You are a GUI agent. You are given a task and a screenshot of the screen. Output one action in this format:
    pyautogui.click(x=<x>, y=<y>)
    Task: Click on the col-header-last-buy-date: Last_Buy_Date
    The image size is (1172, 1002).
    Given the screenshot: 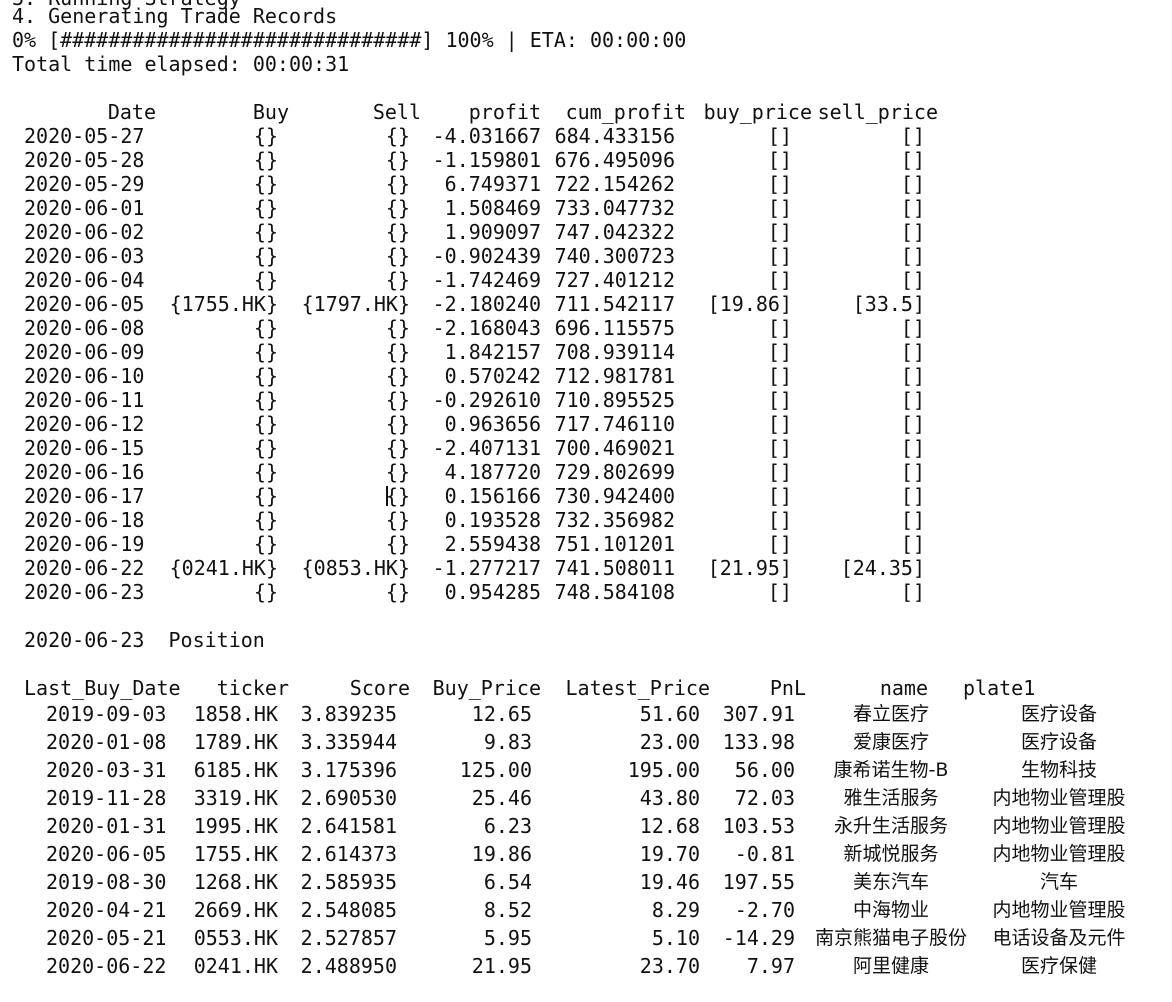 What is the action you would take?
    pyautogui.click(x=102, y=688)
    